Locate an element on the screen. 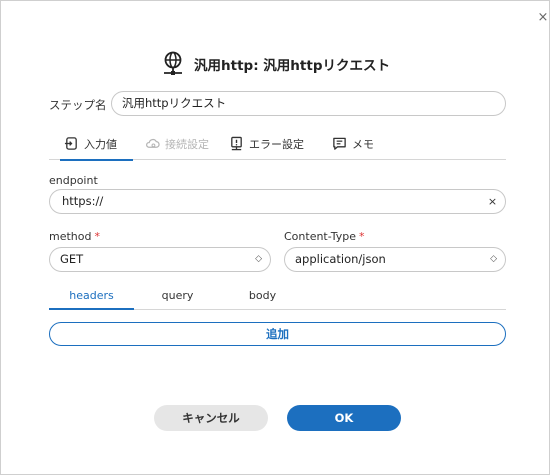  step-name-label: ステップ名 is located at coordinates (78, 105).